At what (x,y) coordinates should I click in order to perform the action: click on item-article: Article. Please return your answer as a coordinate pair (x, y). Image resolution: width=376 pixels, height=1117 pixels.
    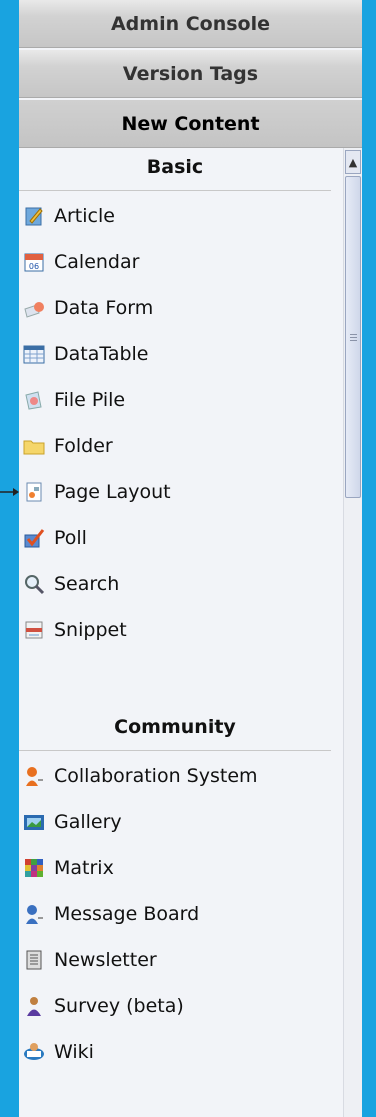
    Looking at the image, I should click on (67, 216).